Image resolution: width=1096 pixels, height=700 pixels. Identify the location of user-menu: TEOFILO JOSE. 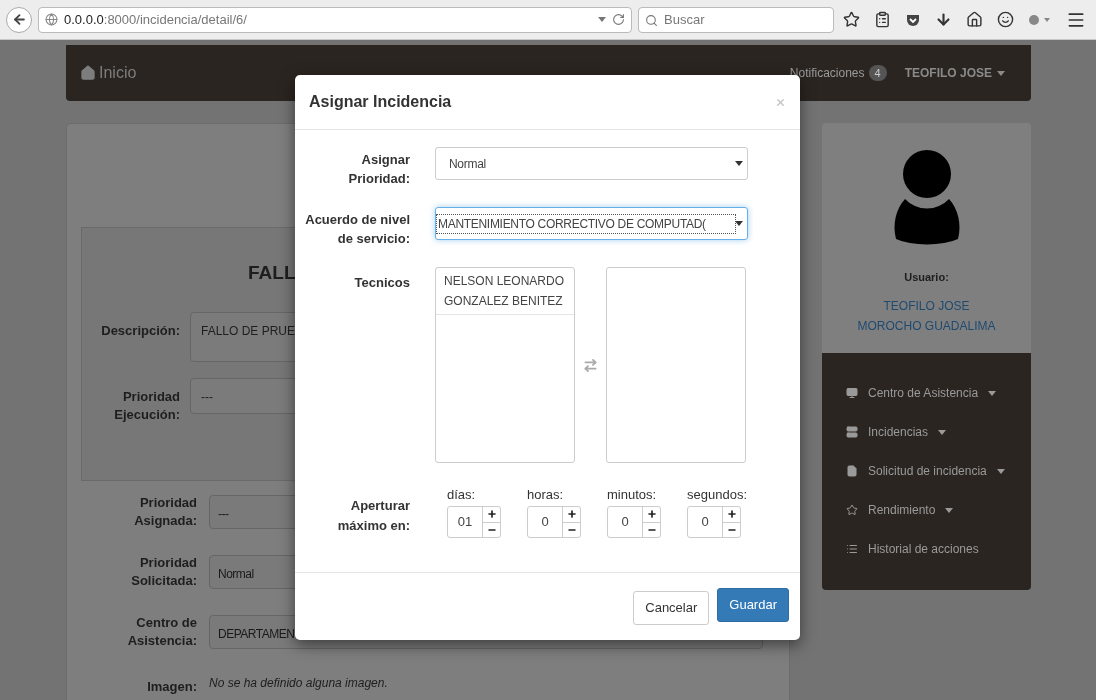
(954, 73).